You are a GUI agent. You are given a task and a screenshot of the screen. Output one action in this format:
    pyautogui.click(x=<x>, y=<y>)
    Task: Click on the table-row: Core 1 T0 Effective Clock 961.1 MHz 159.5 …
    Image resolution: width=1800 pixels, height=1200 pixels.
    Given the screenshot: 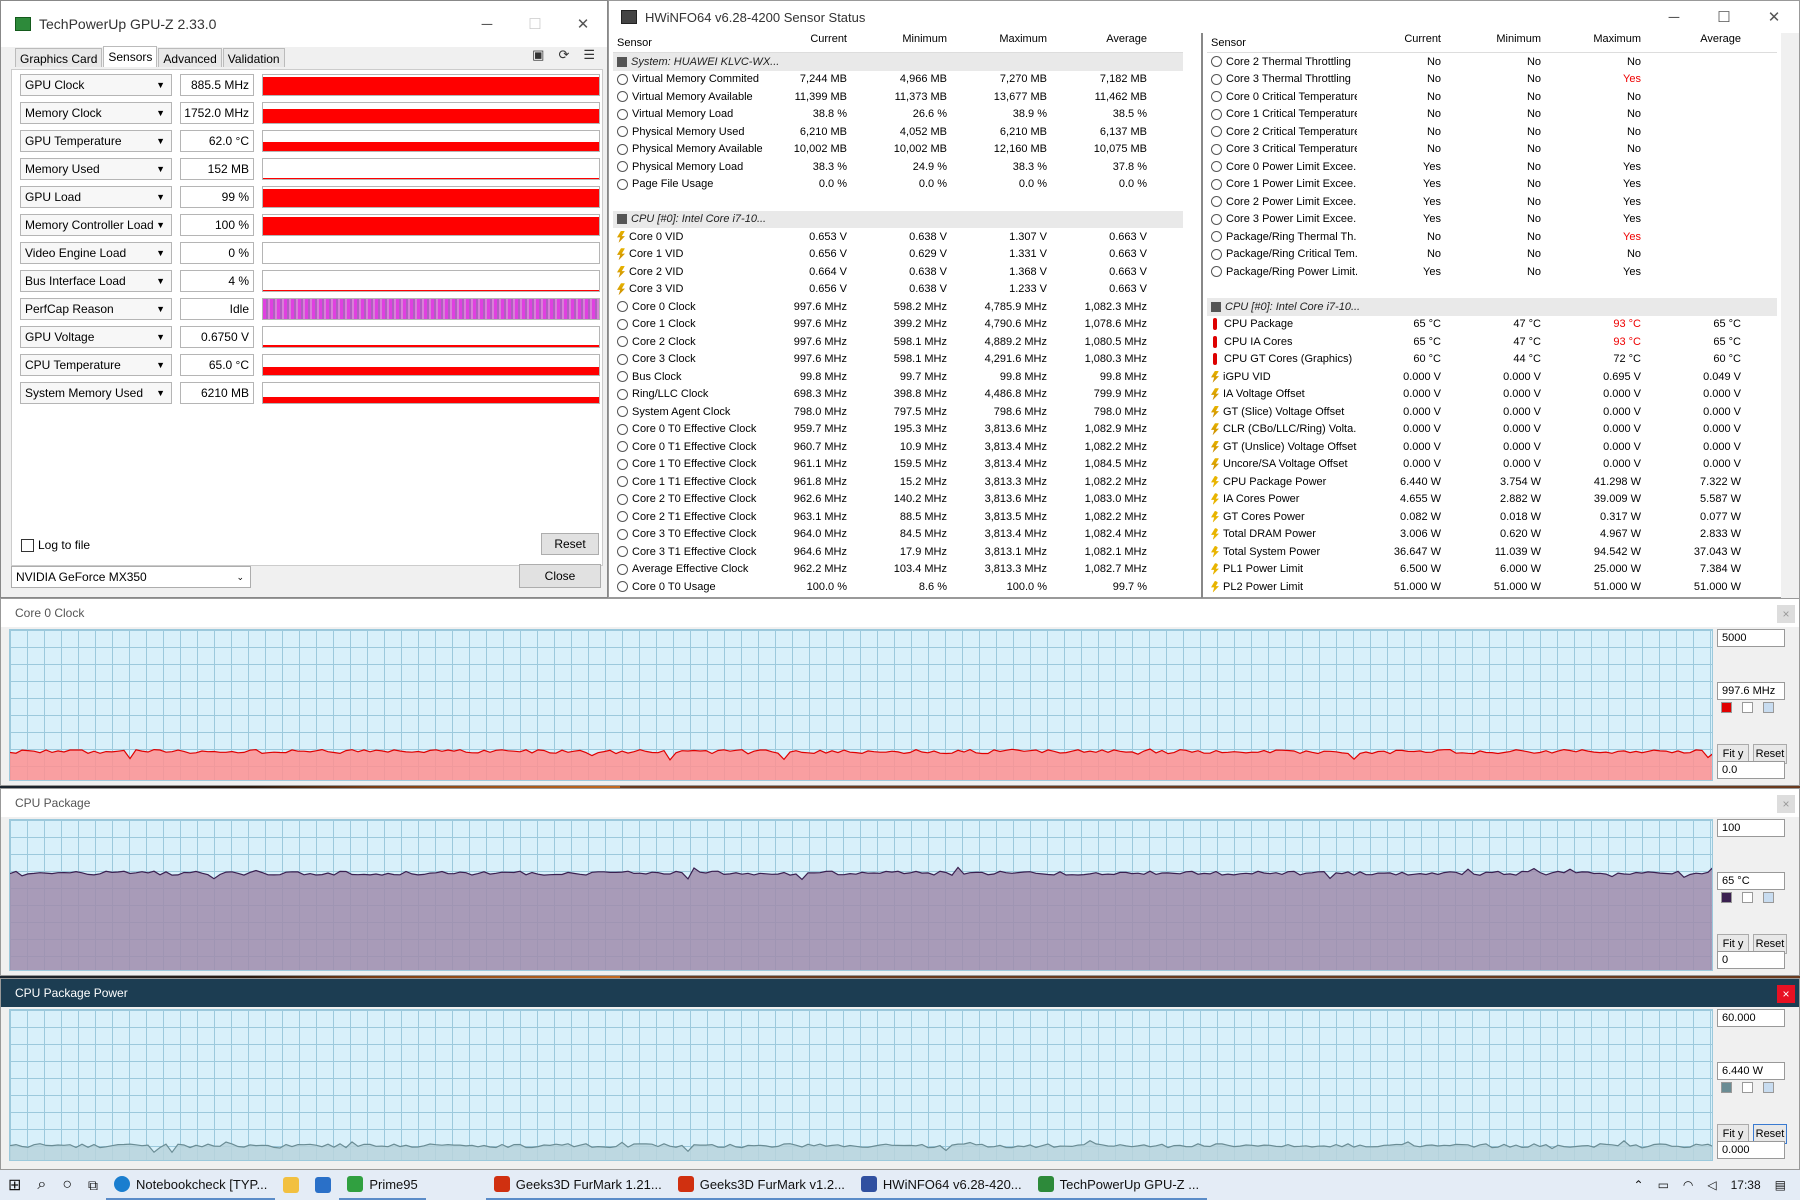 What is the action you would take?
    pyautogui.click(x=898, y=465)
    